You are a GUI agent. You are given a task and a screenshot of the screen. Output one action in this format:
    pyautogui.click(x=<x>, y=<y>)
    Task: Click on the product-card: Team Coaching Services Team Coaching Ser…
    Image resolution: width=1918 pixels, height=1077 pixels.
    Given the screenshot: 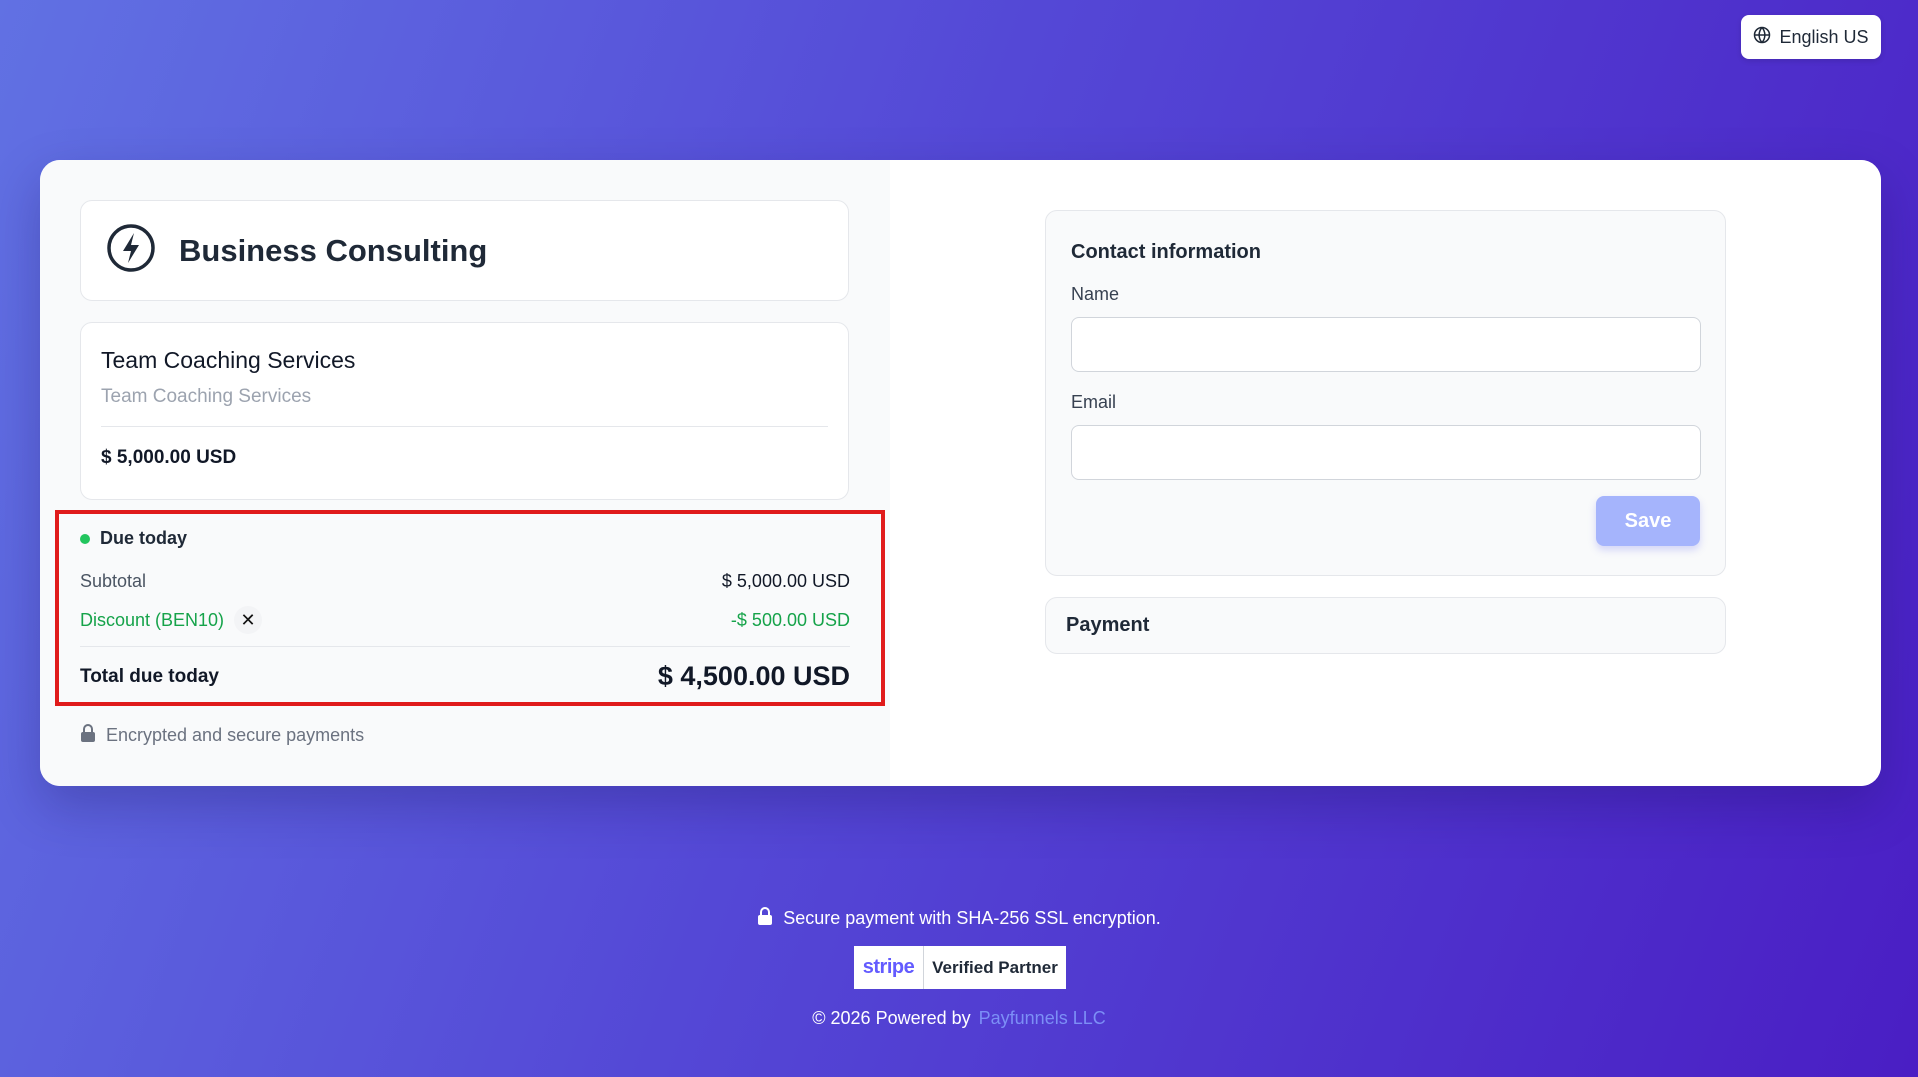 What is the action you would take?
    pyautogui.click(x=464, y=411)
    